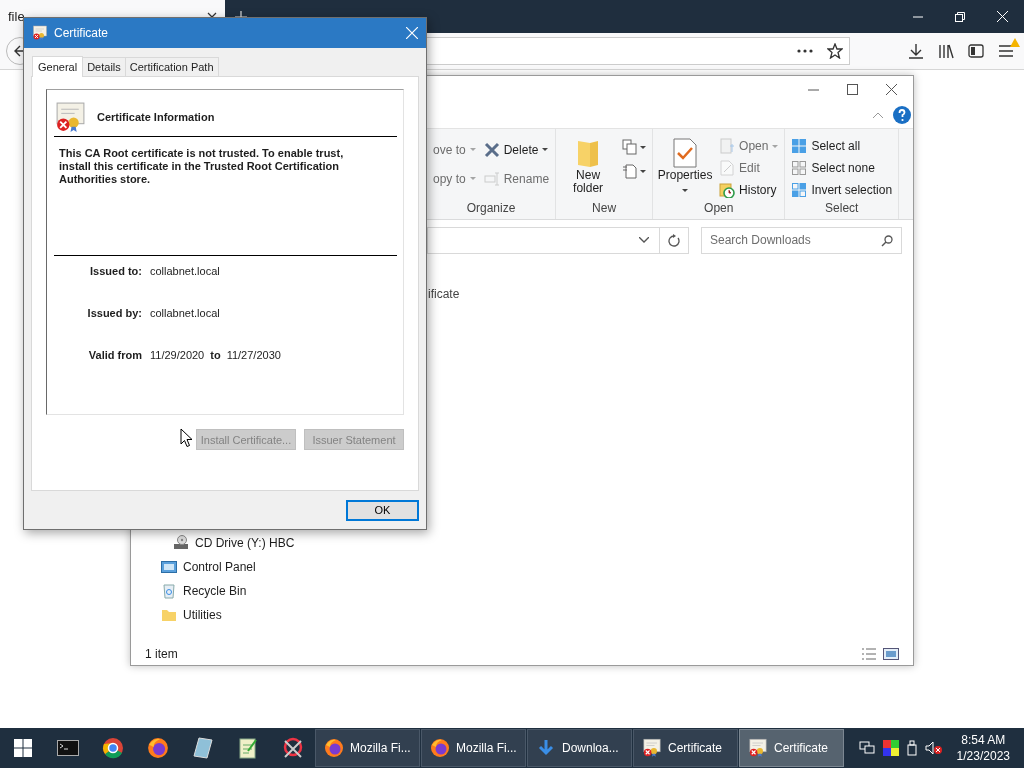  What do you see at coordinates (933, 748) in the screenshot?
I see `muted-speaker-icon` at bounding box center [933, 748].